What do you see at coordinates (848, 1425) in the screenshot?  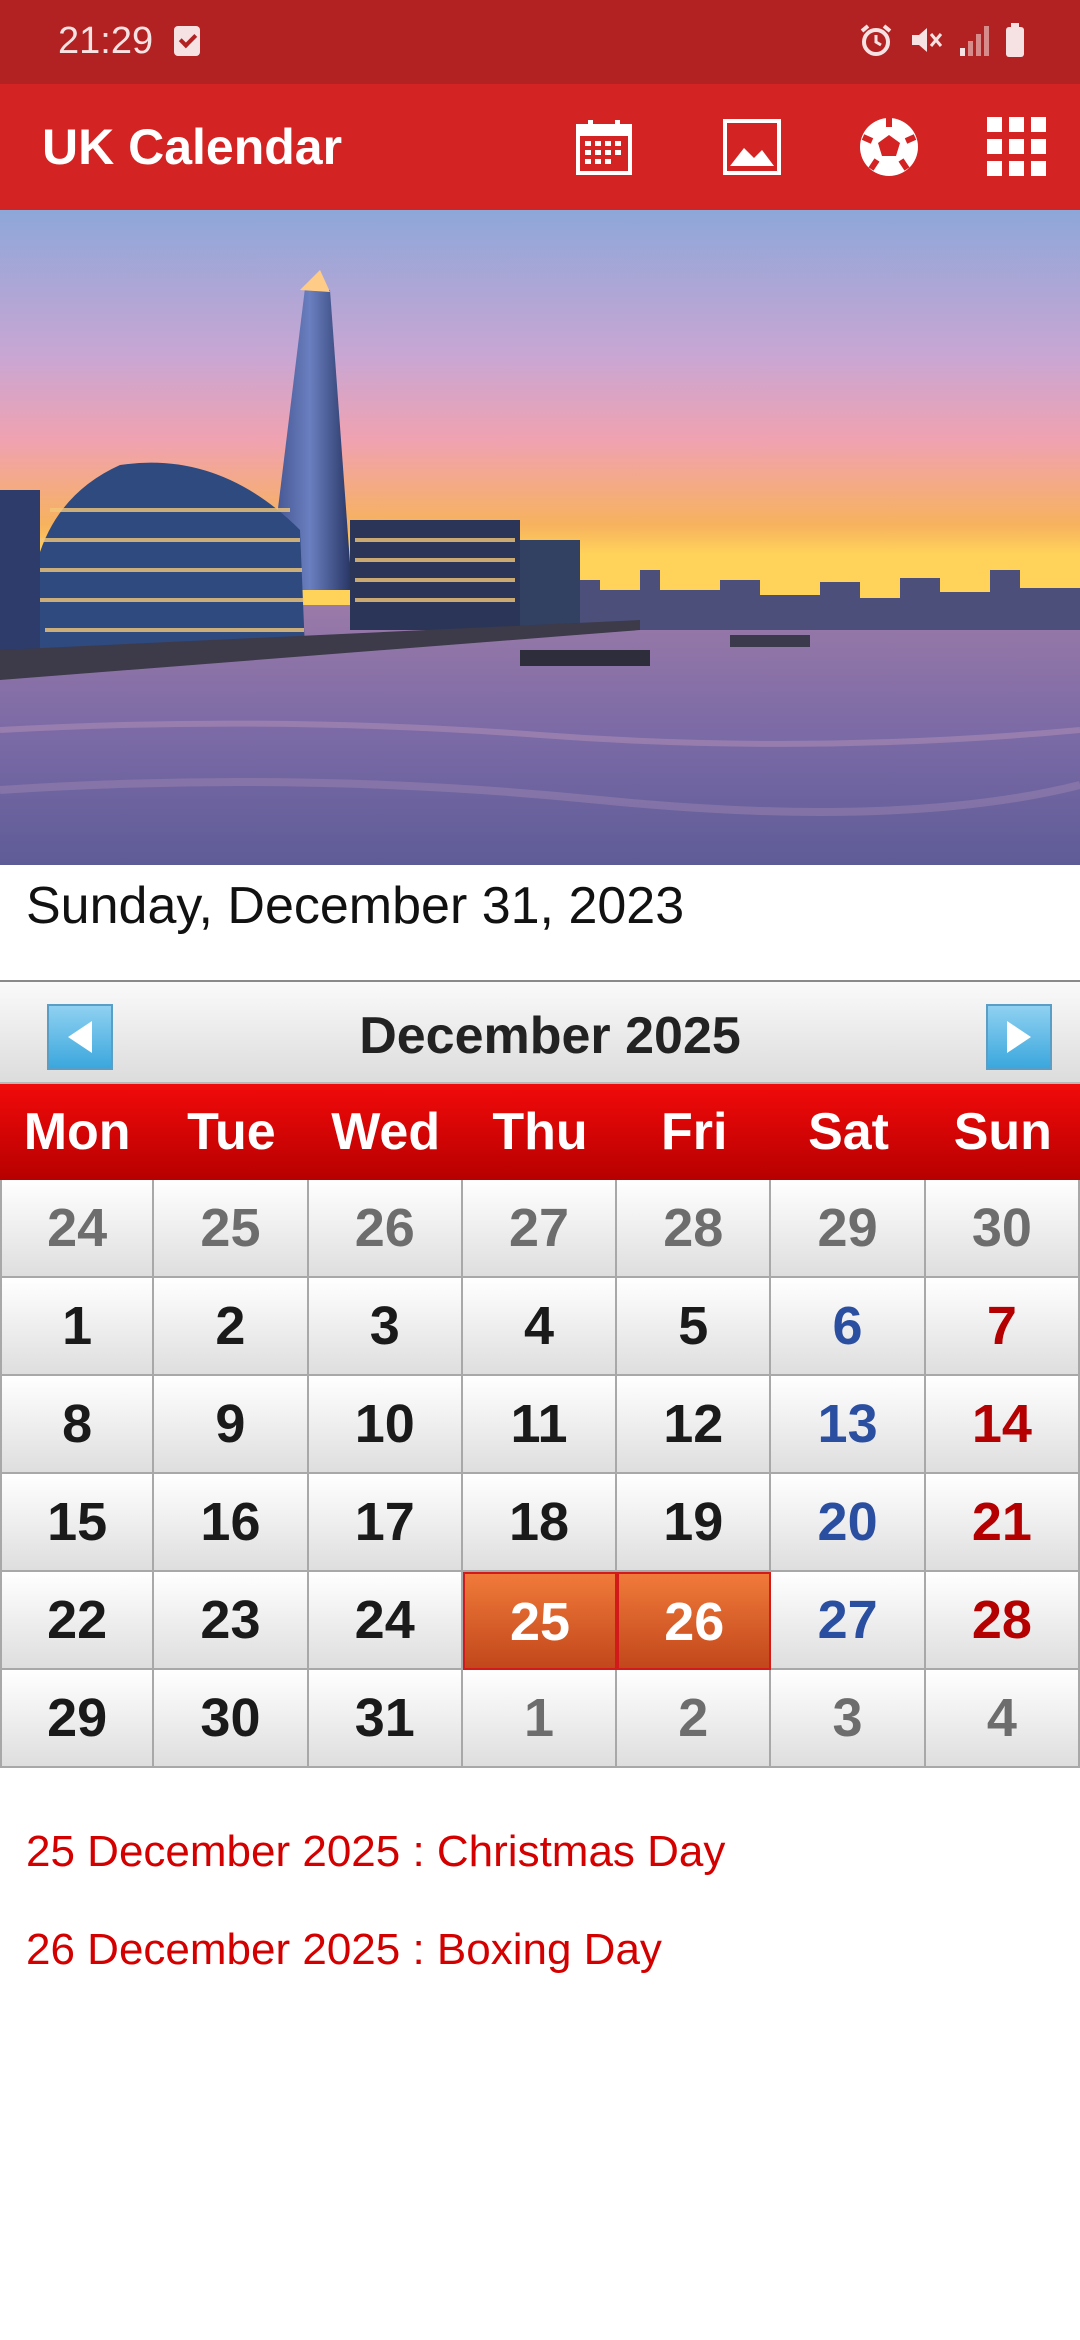 I see `day-cell: 13` at bounding box center [848, 1425].